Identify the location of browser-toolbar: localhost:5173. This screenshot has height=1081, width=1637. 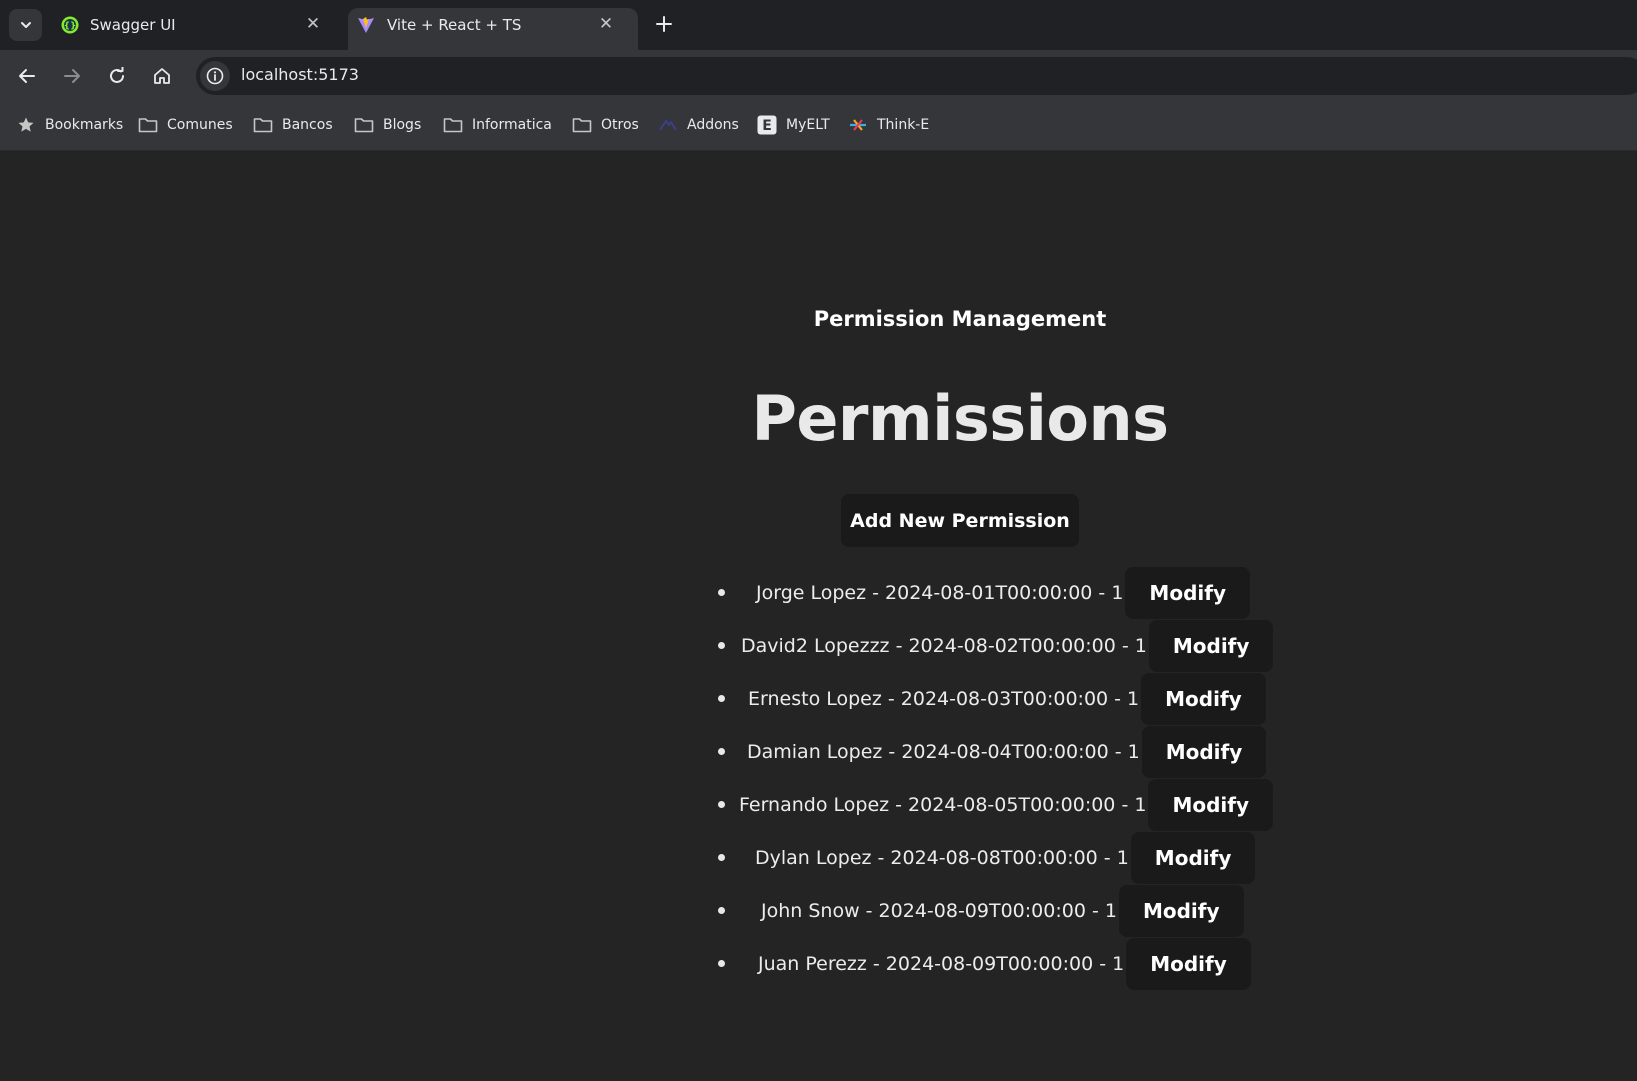
(818, 75).